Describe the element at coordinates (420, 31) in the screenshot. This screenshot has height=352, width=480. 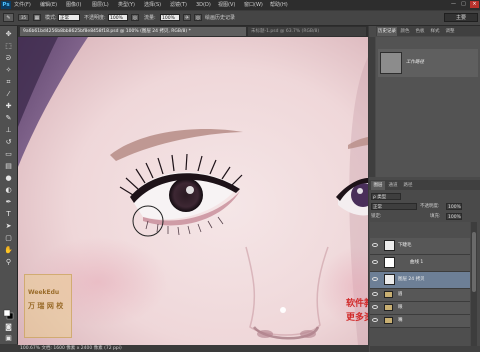
I see `tab-swatches: 色板` at that location.